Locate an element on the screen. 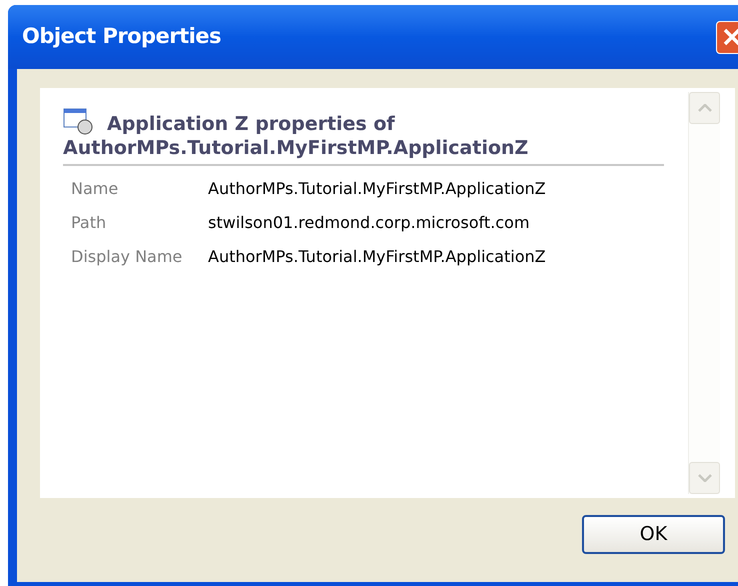  property-value: stwilson01.redmond.corp.microsoft.com is located at coordinates (369, 223).